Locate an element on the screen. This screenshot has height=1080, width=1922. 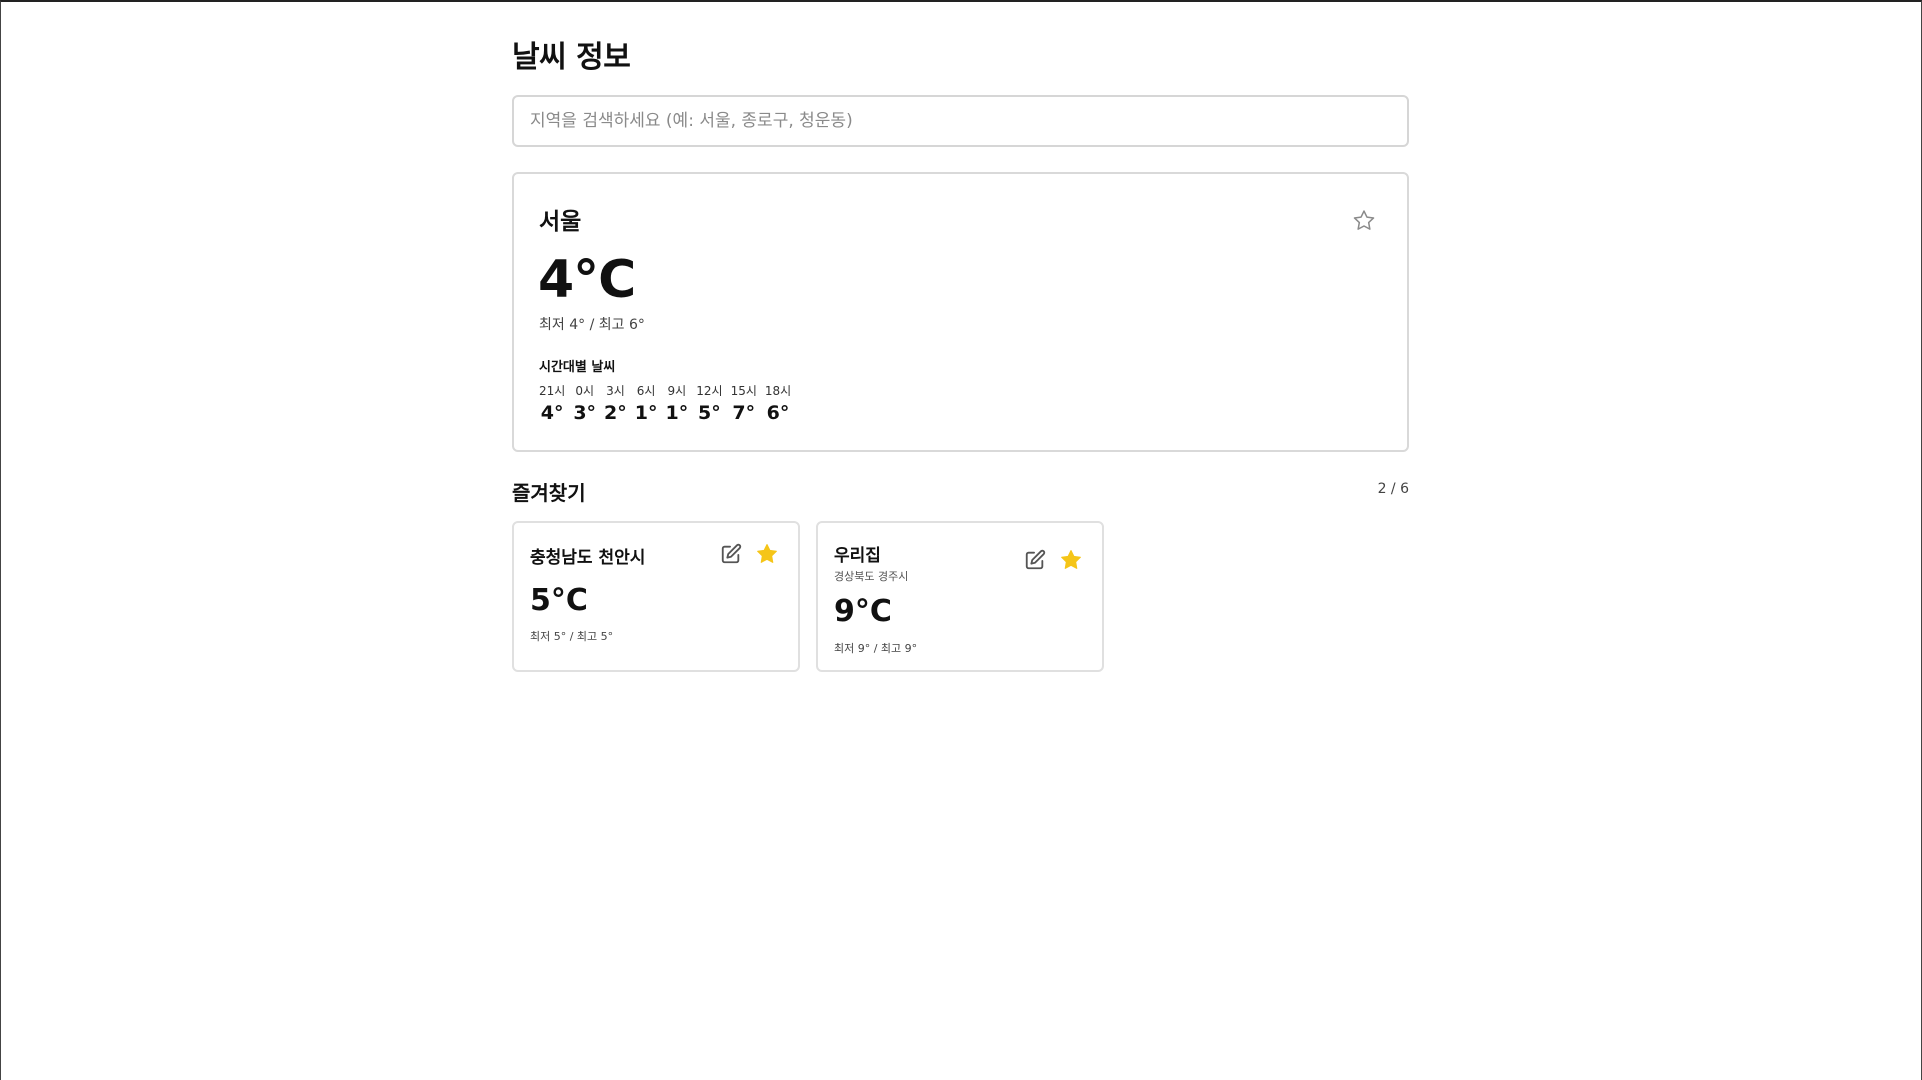
hourly-item: 3시 2° is located at coordinates (615, 403).